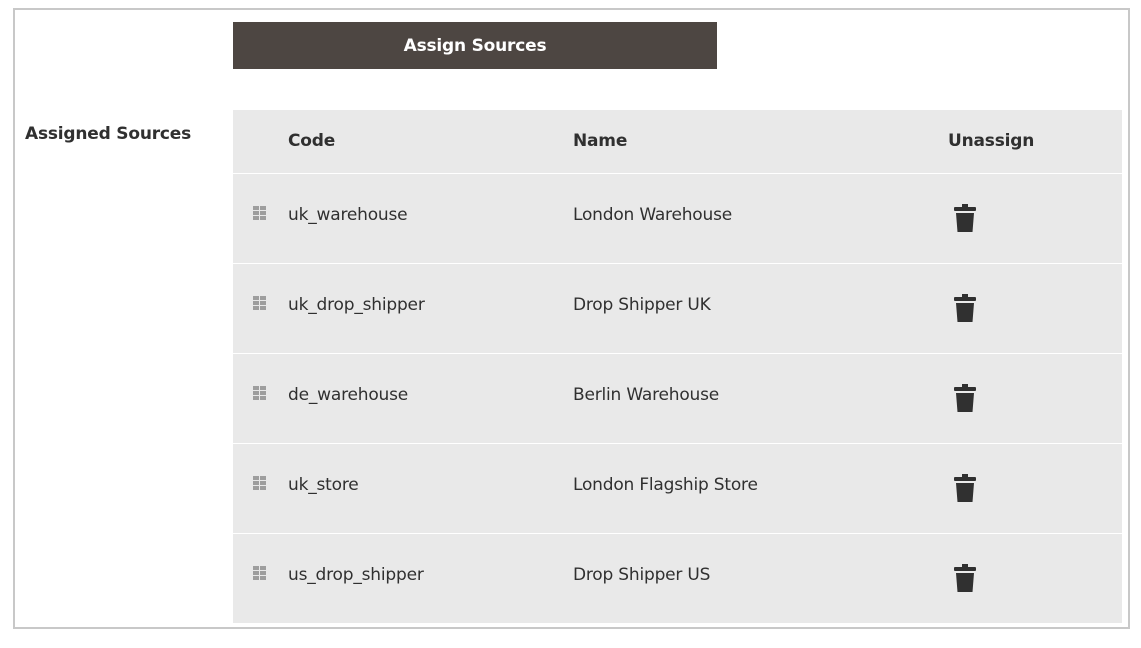 The height and width of the screenshot is (648, 1141). What do you see at coordinates (652, 215) in the screenshot?
I see `source-name: London Warehouse` at bounding box center [652, 215].